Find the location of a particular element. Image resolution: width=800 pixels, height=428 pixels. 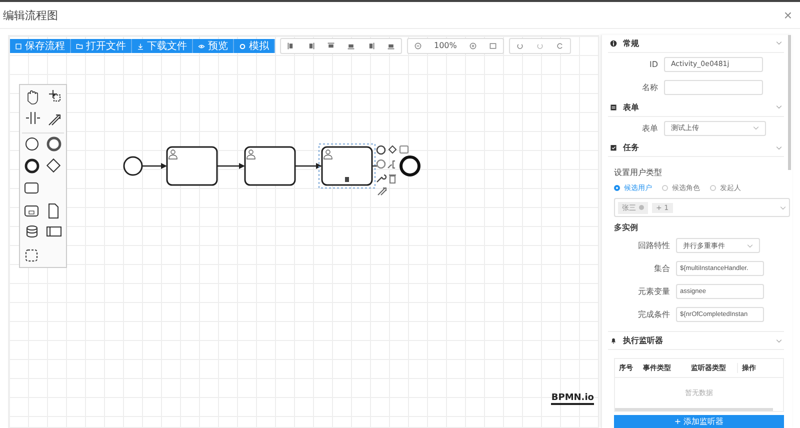

section-title: 常规 is located at coordinates (631, 43).